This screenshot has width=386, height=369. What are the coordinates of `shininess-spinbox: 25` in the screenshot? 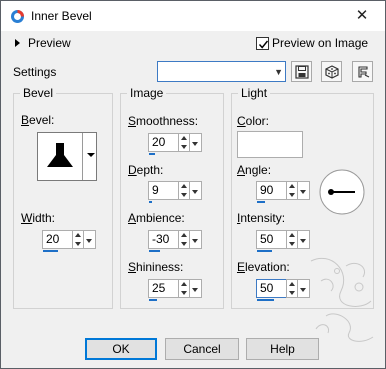 It's located at (175, 290).